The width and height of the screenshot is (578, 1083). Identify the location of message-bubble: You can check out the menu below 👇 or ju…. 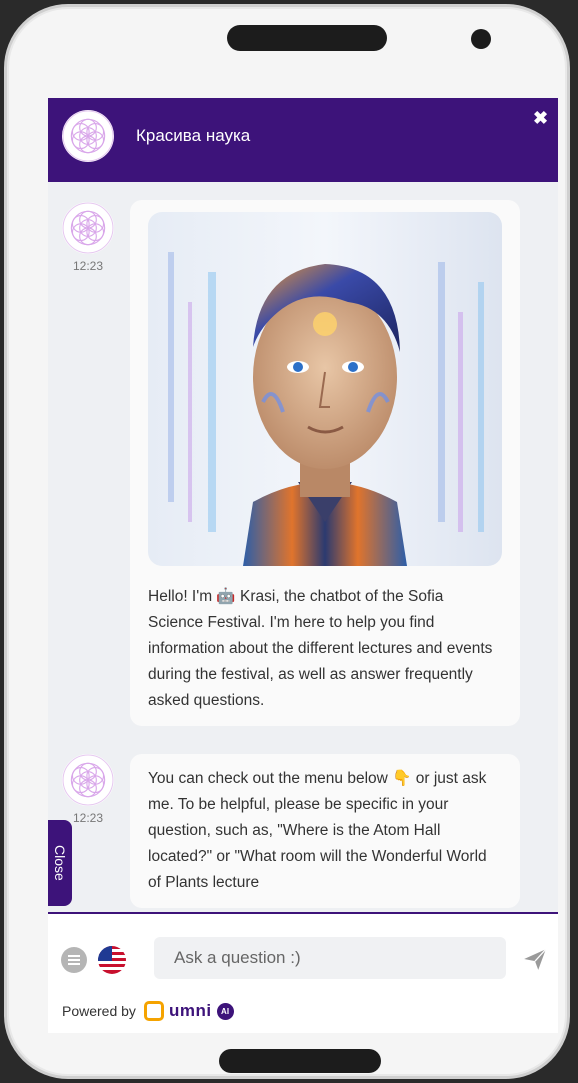
(325, 831).